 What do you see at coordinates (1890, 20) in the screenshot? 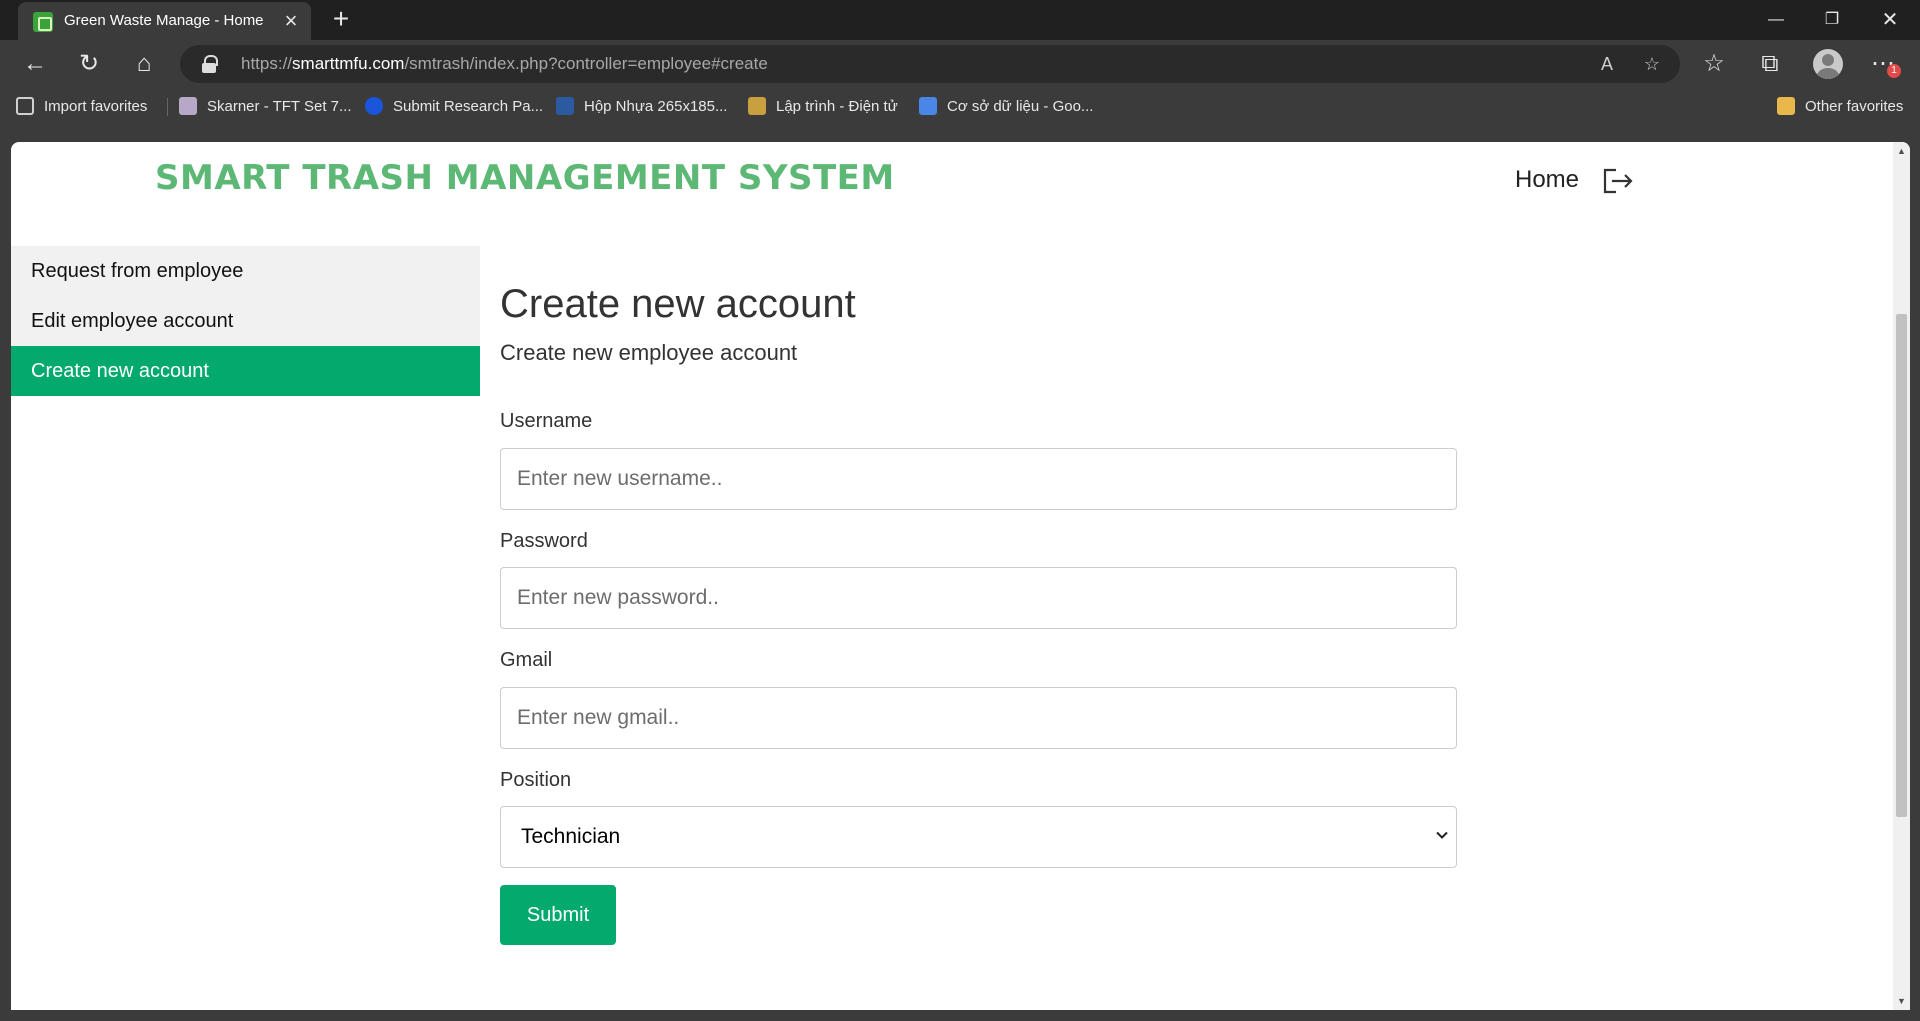
I see `window-close-icon: ✕` at bounding box center [1890, 20].